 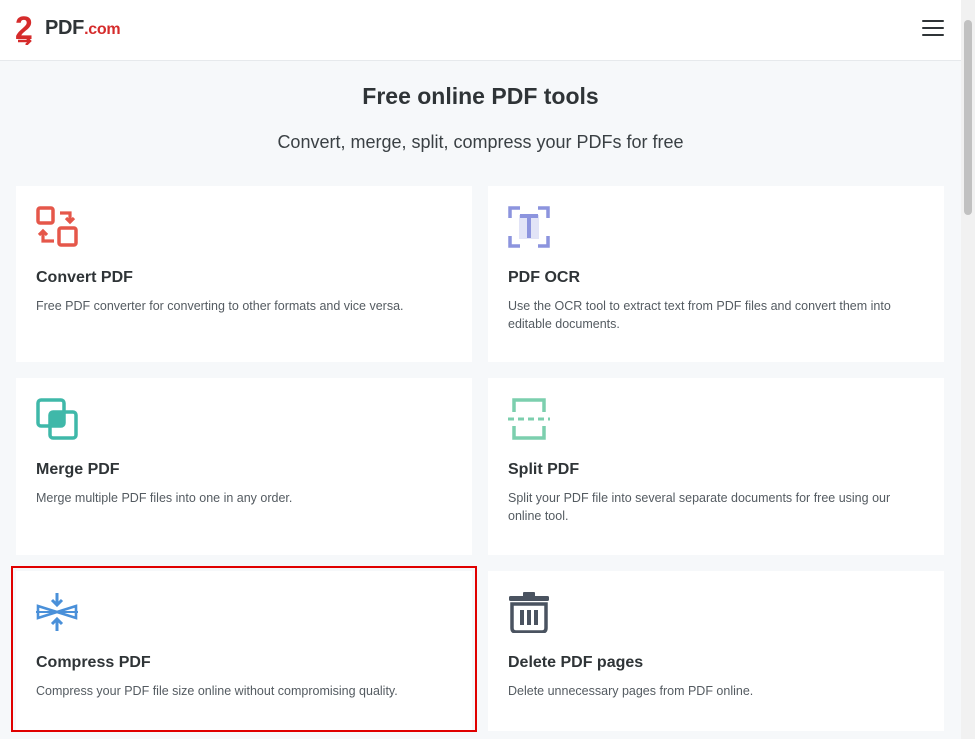 What do you see at coordinates (24, 28) in the screenshot?
I see `logo-arrow-icon: 2` at bounding box center [24, 28].